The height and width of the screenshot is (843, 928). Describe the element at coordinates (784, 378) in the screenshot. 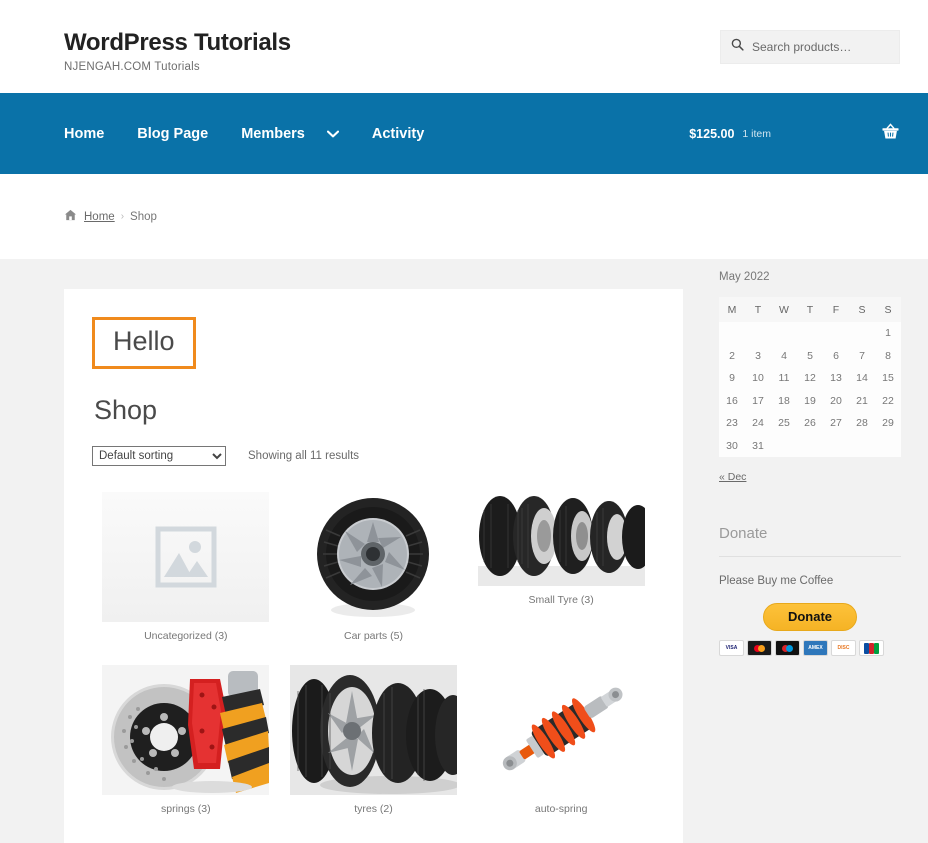

I see `calendar-day: 11` at that location.